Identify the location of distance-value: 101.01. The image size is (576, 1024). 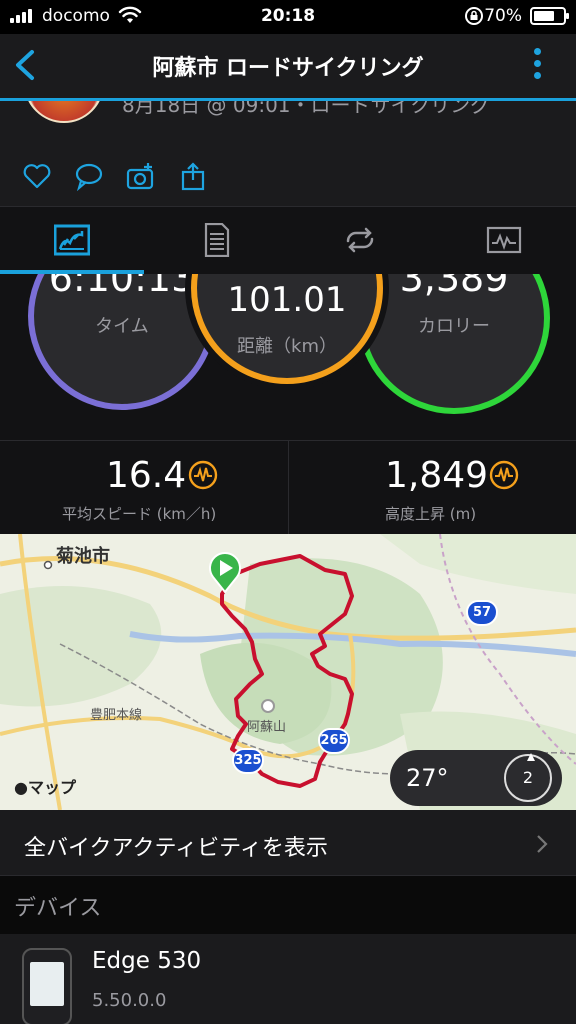
(287, 300).